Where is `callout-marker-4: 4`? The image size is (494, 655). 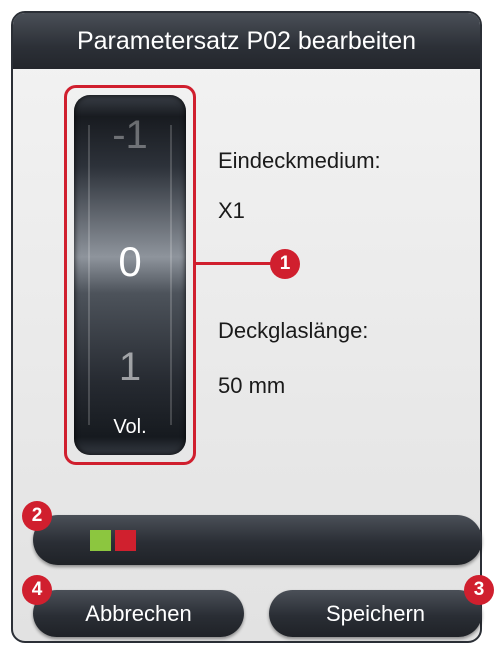 callout-marker-4: 4 is located at coordinates (37, 590).